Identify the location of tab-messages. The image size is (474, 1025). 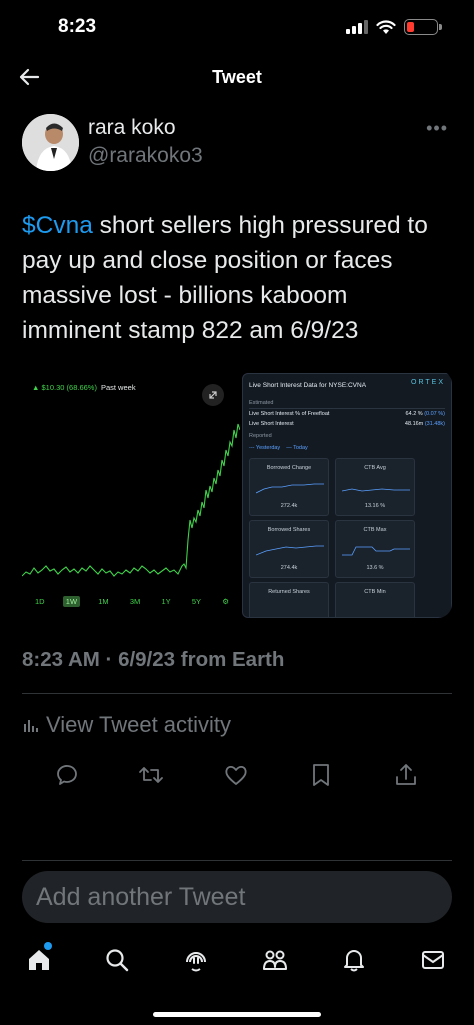
(433, 960).